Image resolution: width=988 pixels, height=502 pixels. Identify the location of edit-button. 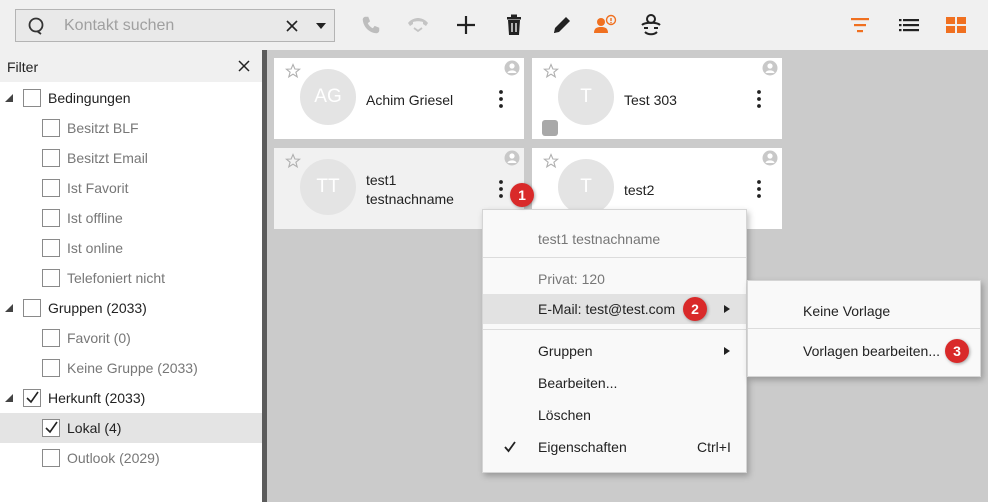
(562, 25).